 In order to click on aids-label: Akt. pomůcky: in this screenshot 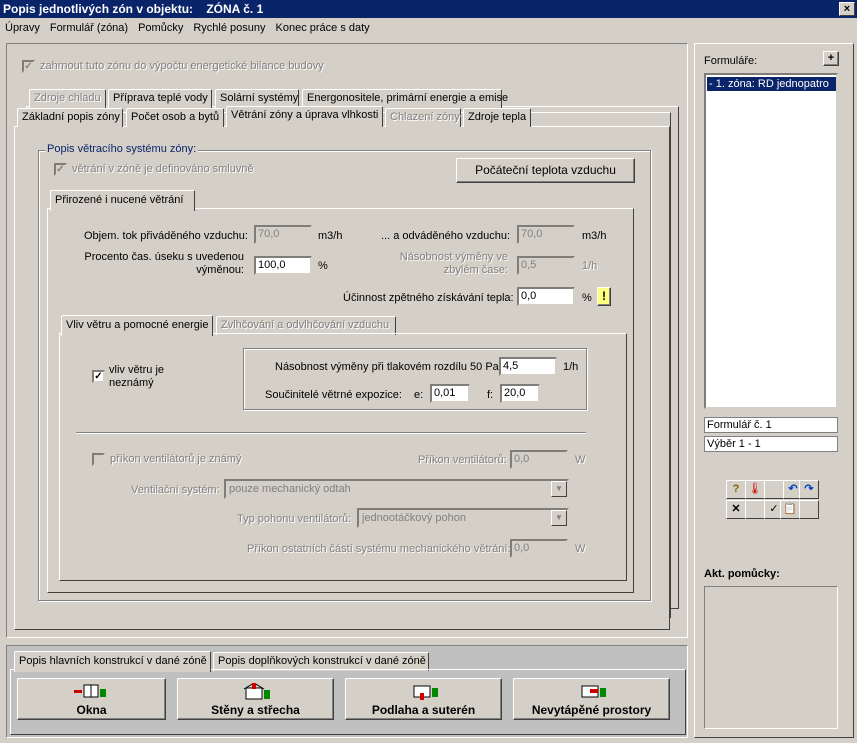, I will do `click(742, 574)`.